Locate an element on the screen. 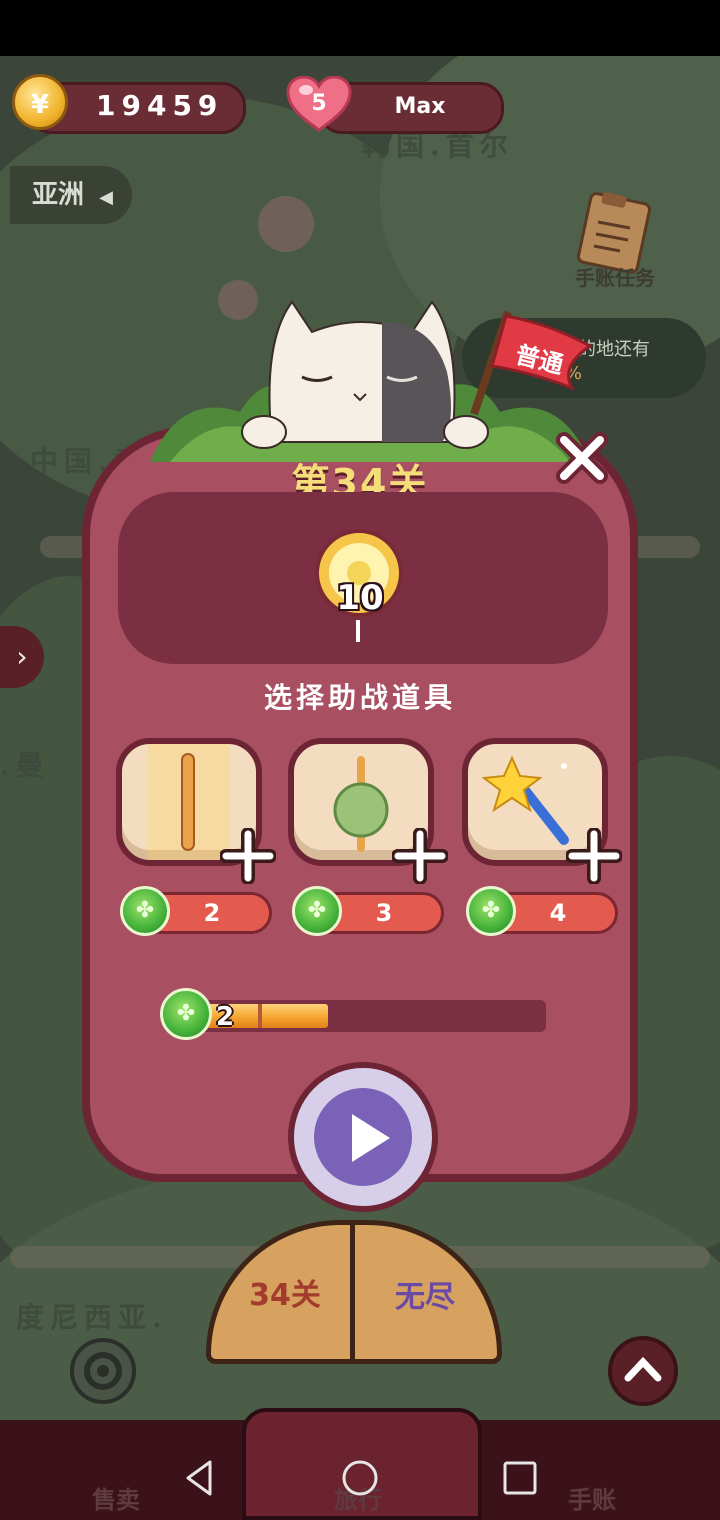  region-tab: 亚洲 ◀ is located at coordinates (71, 195).